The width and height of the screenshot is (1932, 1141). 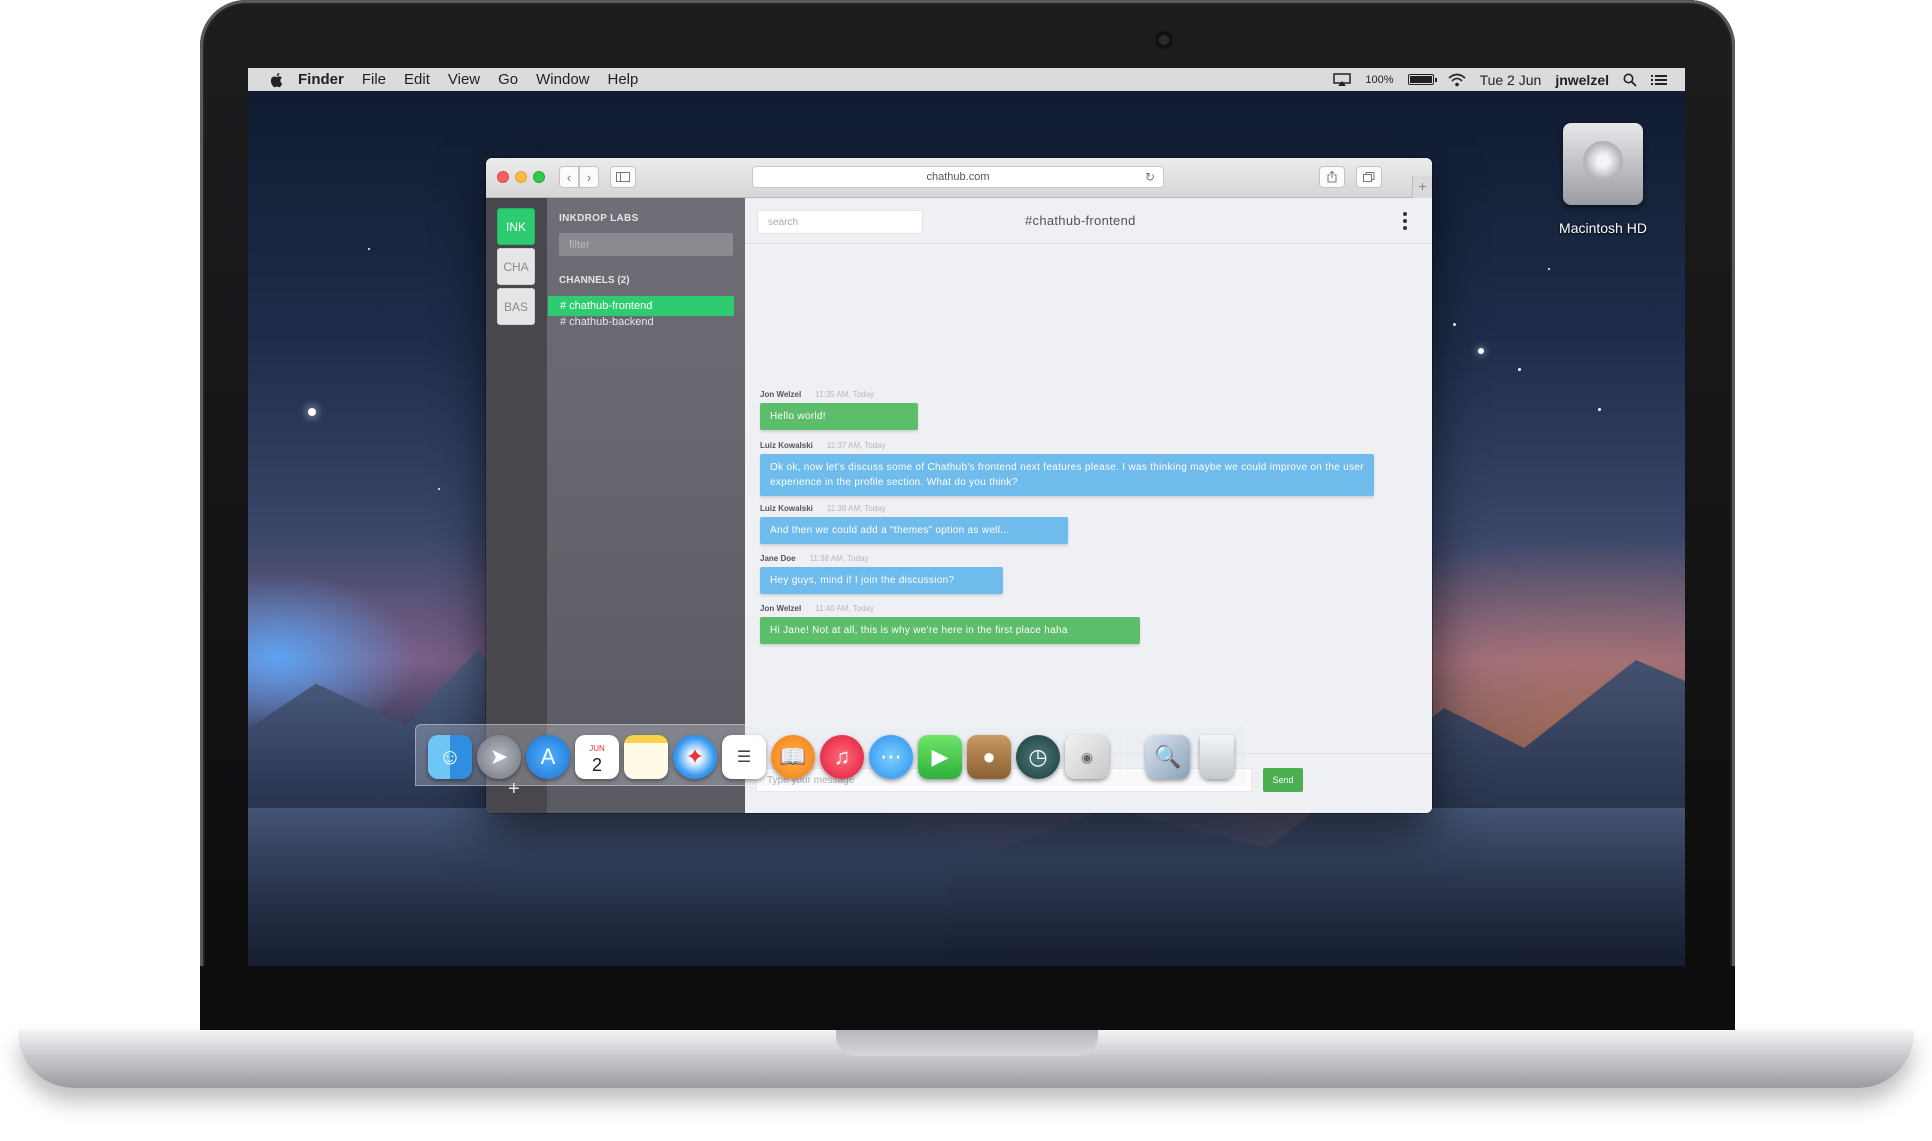 I want to click on ibooks-icon: 📖, so click(x=793, y=757).